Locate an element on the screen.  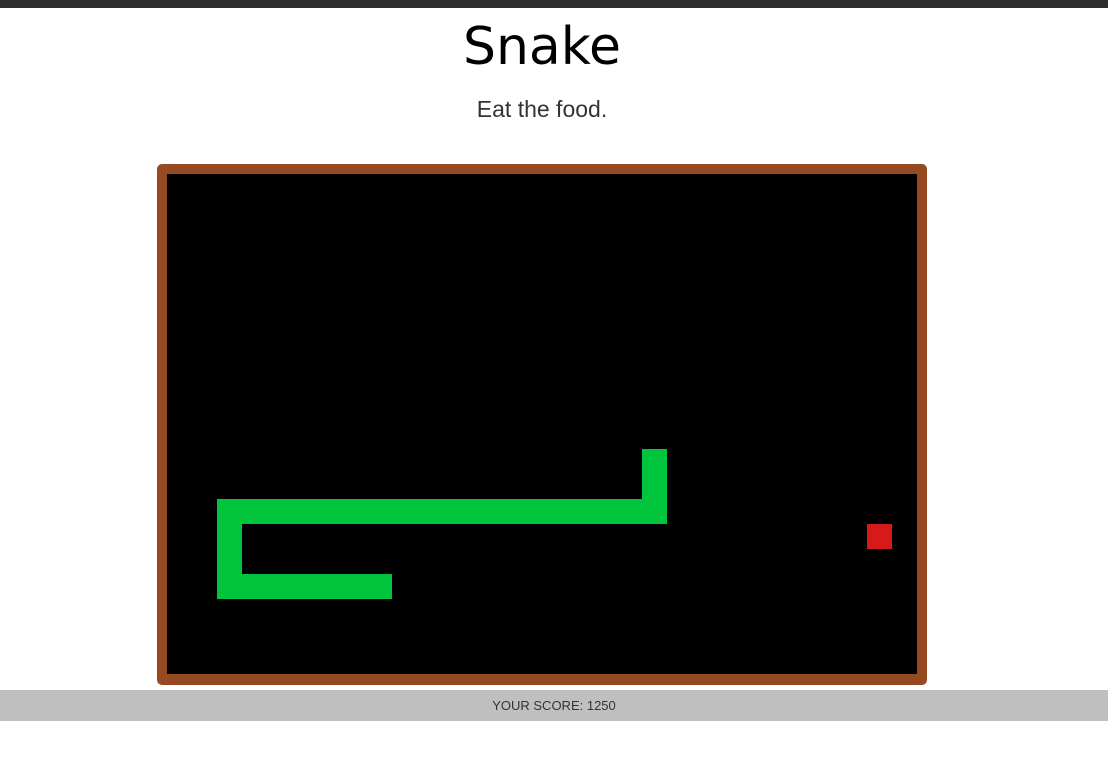
score-label: YOUR SCORE: 1250 is located at coordinates (554, 705).